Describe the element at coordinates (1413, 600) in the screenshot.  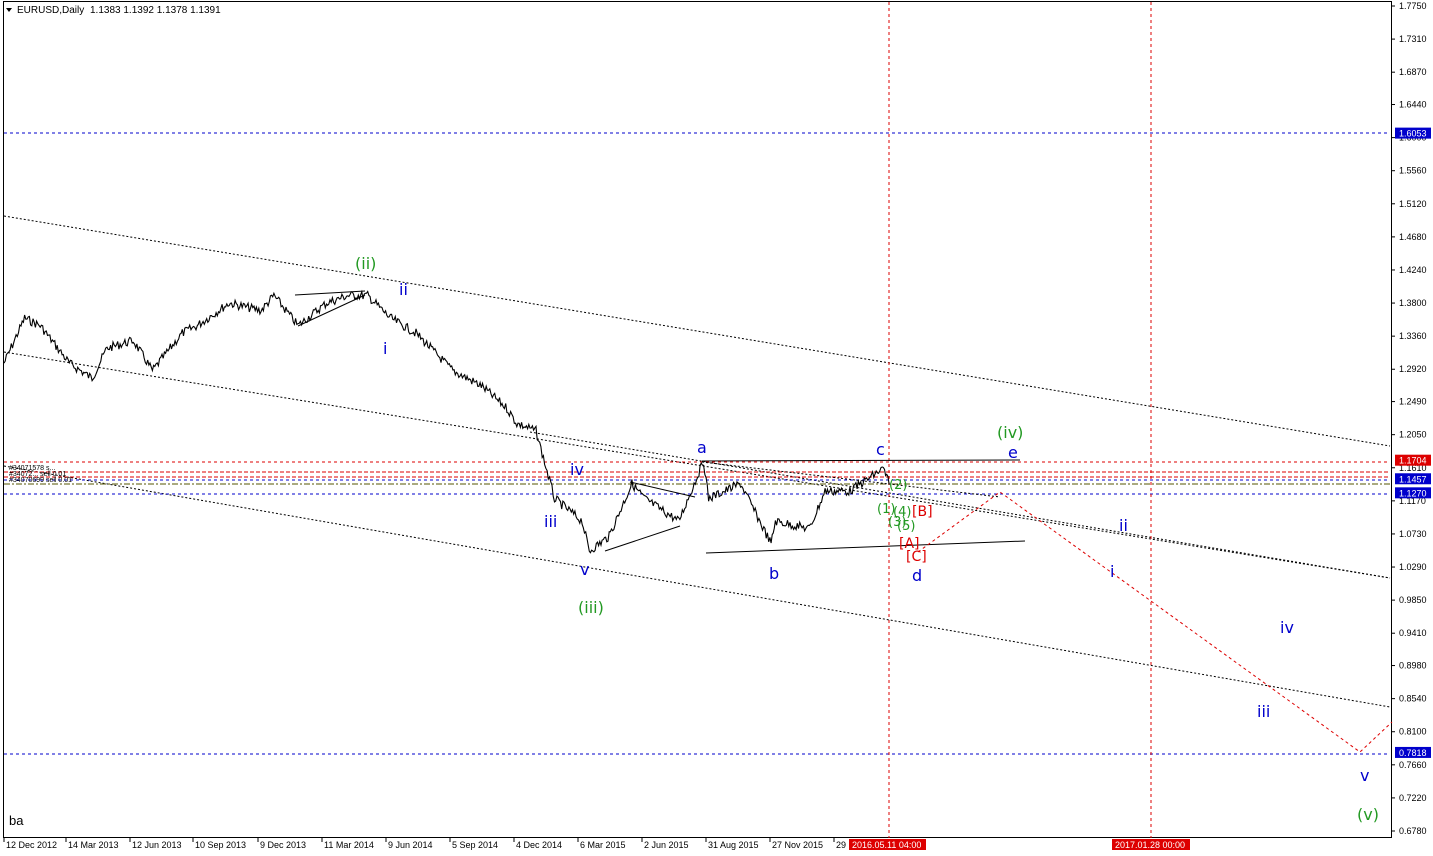
I see `y-tick-label: 0.9850` at that location.